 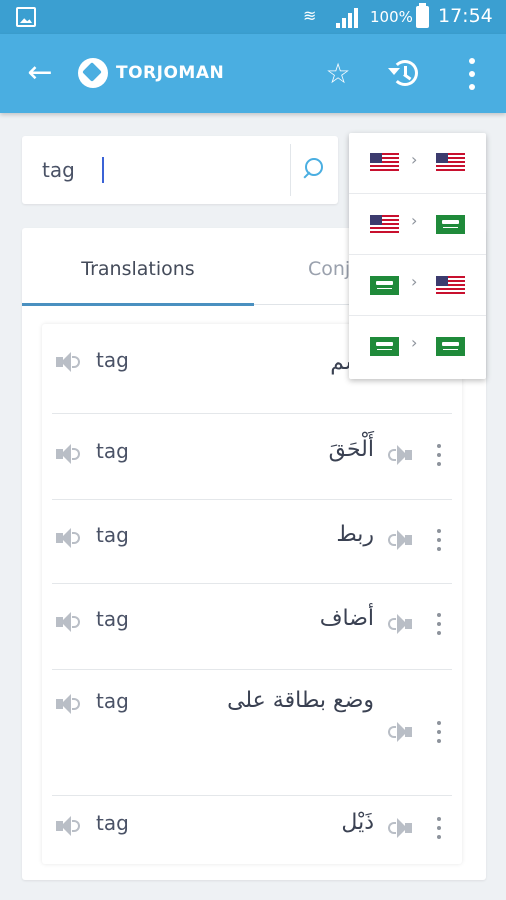 What do you see at coordinates (314, 170) in the screenshot?
I see `search-icon` at bounding box center [314, 170].